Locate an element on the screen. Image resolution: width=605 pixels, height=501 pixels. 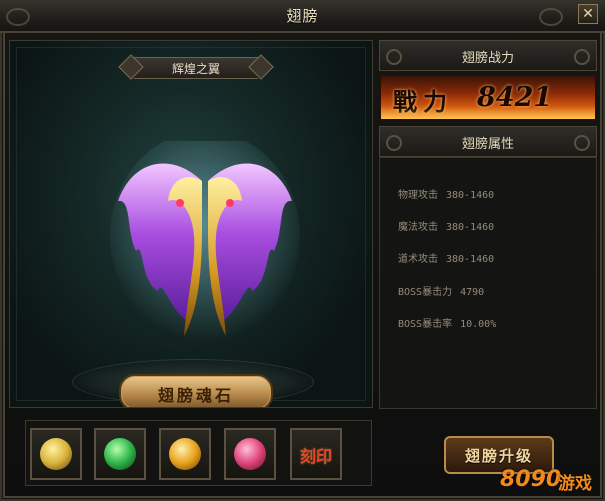
power-display: 戰力 8421 is located at coordinates (488, 97).